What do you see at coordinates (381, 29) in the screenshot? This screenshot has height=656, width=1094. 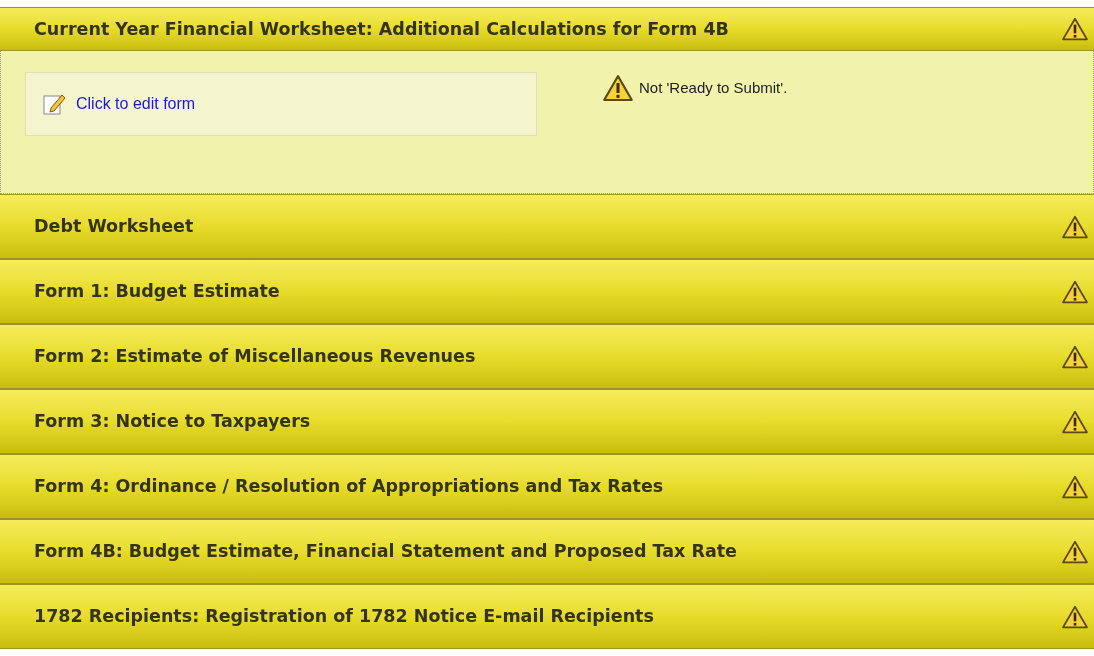 I see `section-title: Current Year Financial Worksheet: Additional Calculations for Form 4B` at bounding box center [381, 29].